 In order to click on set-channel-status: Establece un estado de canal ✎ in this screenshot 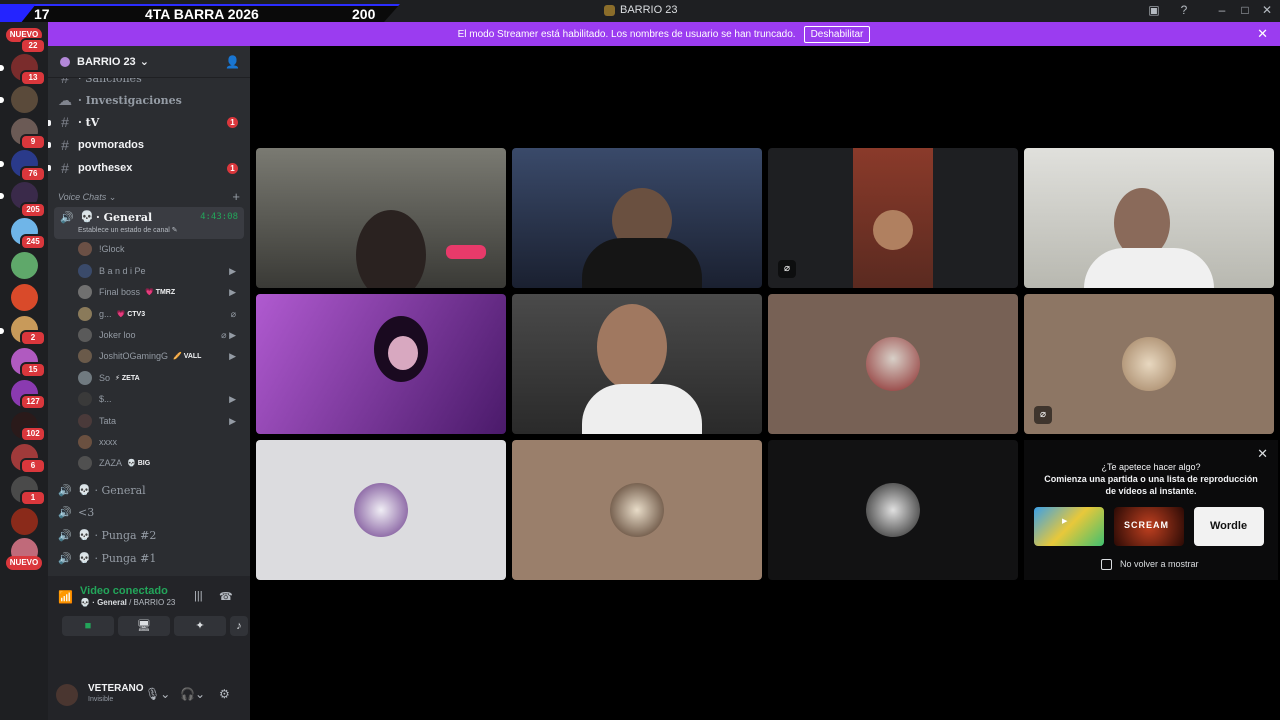, I will do `click(128, 230)`.